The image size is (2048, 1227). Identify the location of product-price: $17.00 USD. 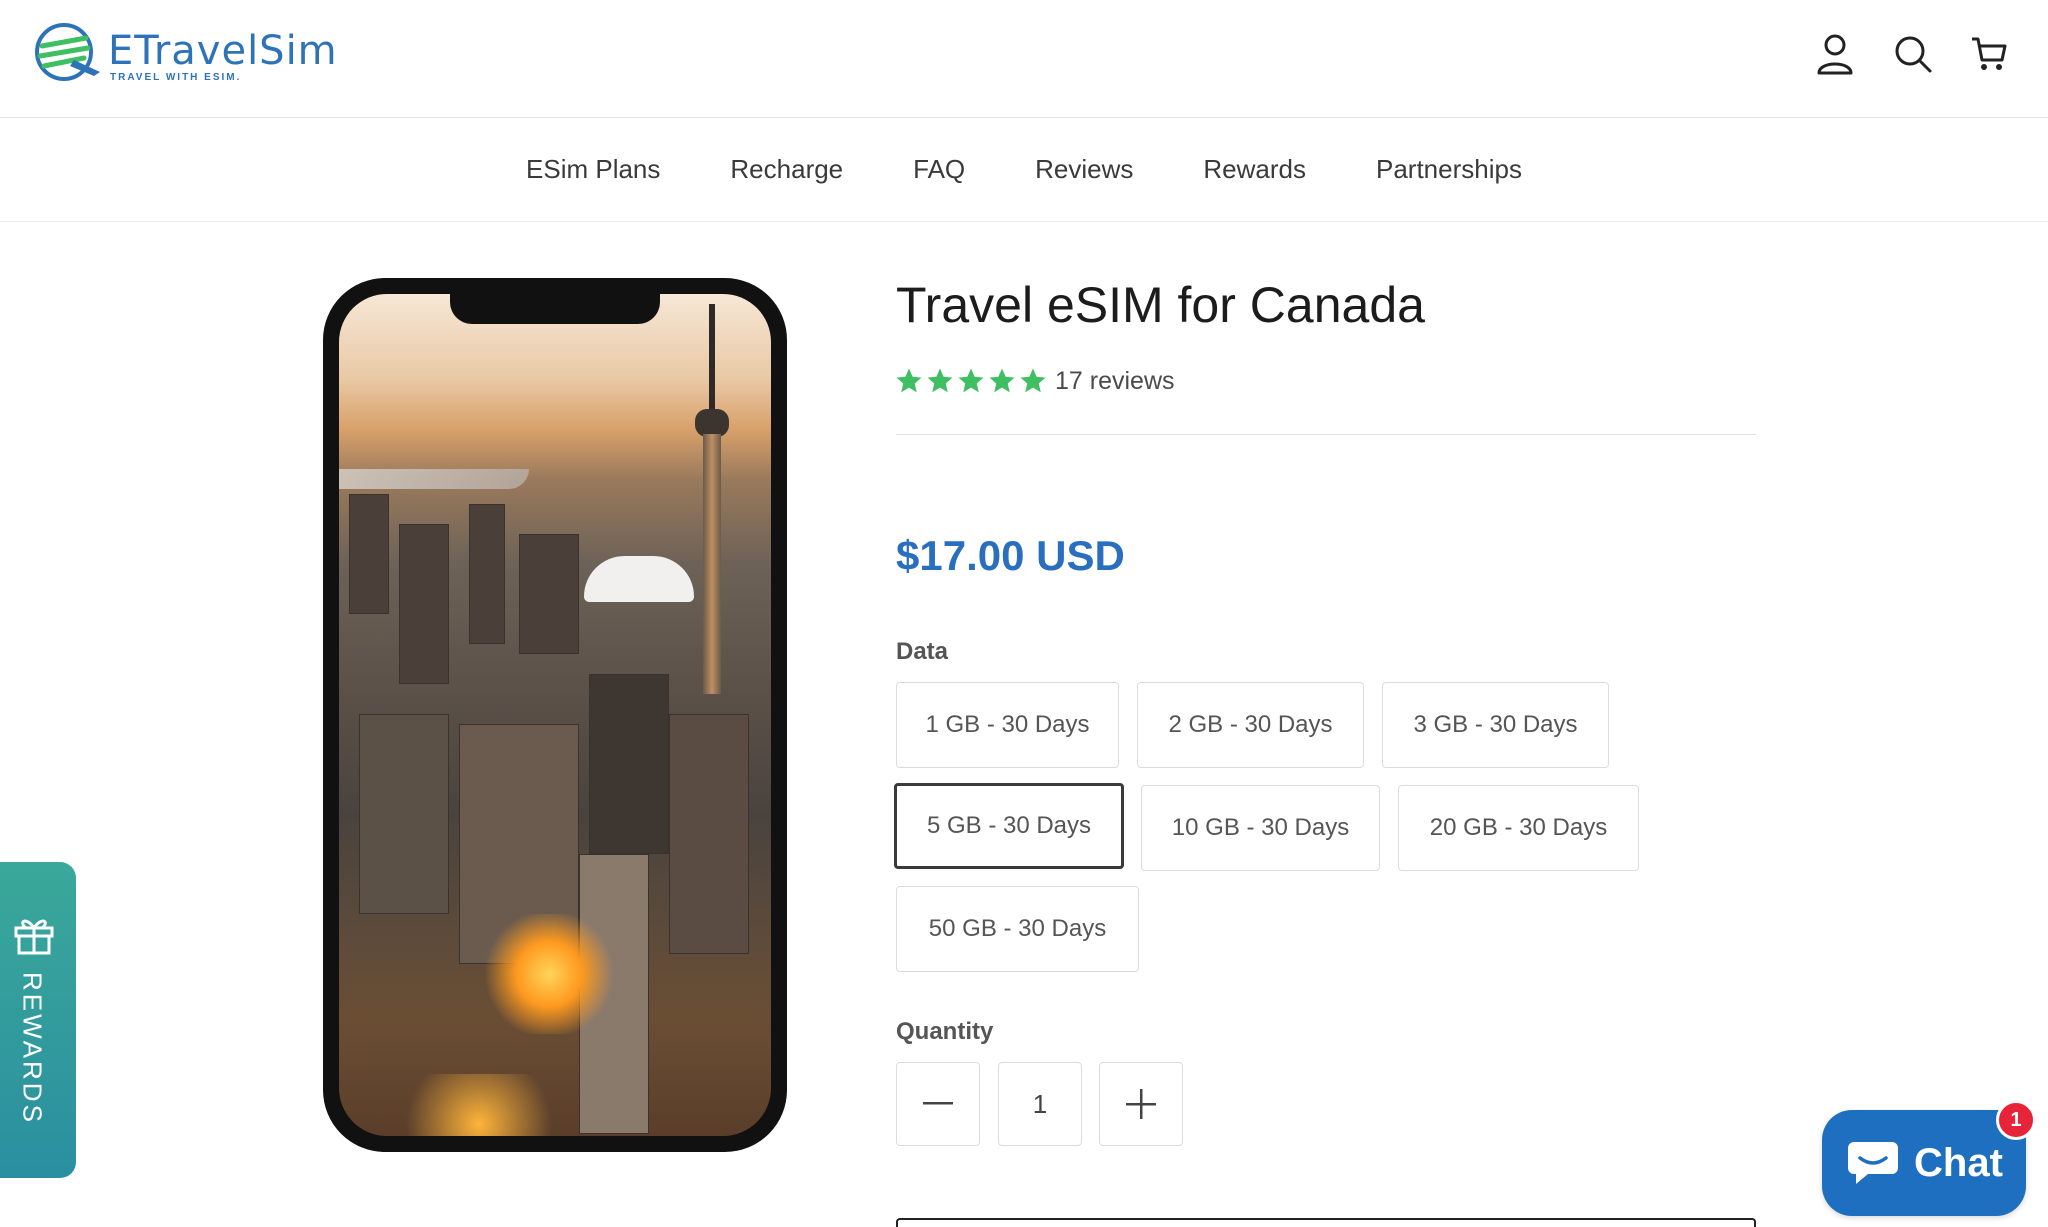
(1010, 555).